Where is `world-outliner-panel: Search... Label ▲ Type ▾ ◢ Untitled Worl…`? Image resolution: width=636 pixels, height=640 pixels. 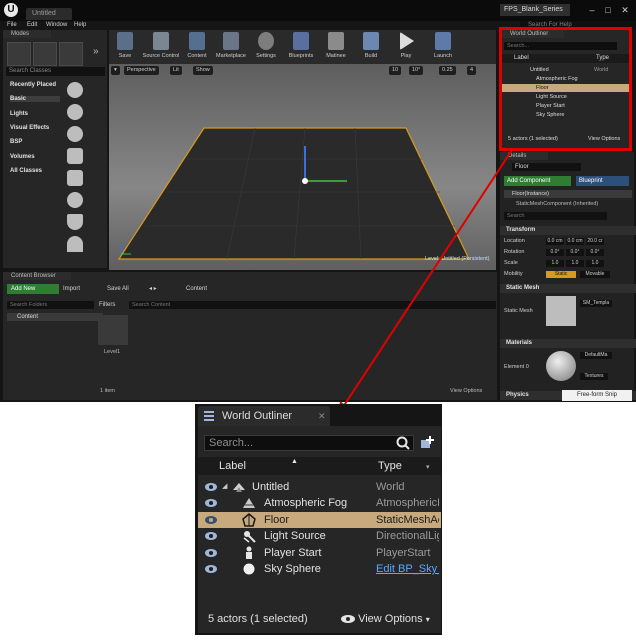
world-outliner-panel: Search... Label ▲ Type ▾ ◢ Untitled Worl… is located at coordinates (319, 529).